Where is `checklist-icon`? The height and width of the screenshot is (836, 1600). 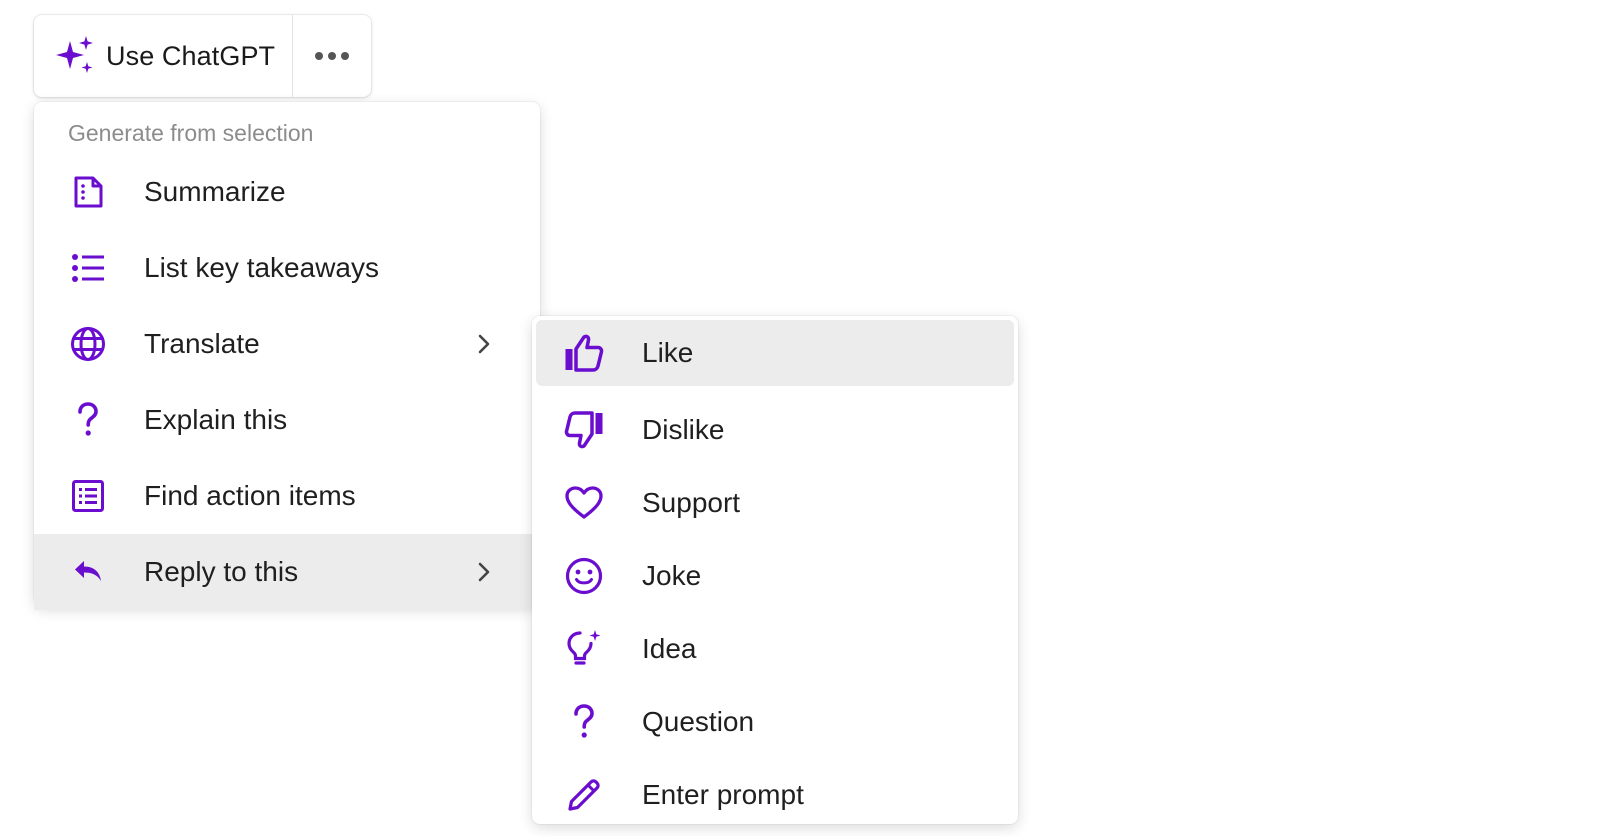 checklist-icon is located at coordinates (88, 496).